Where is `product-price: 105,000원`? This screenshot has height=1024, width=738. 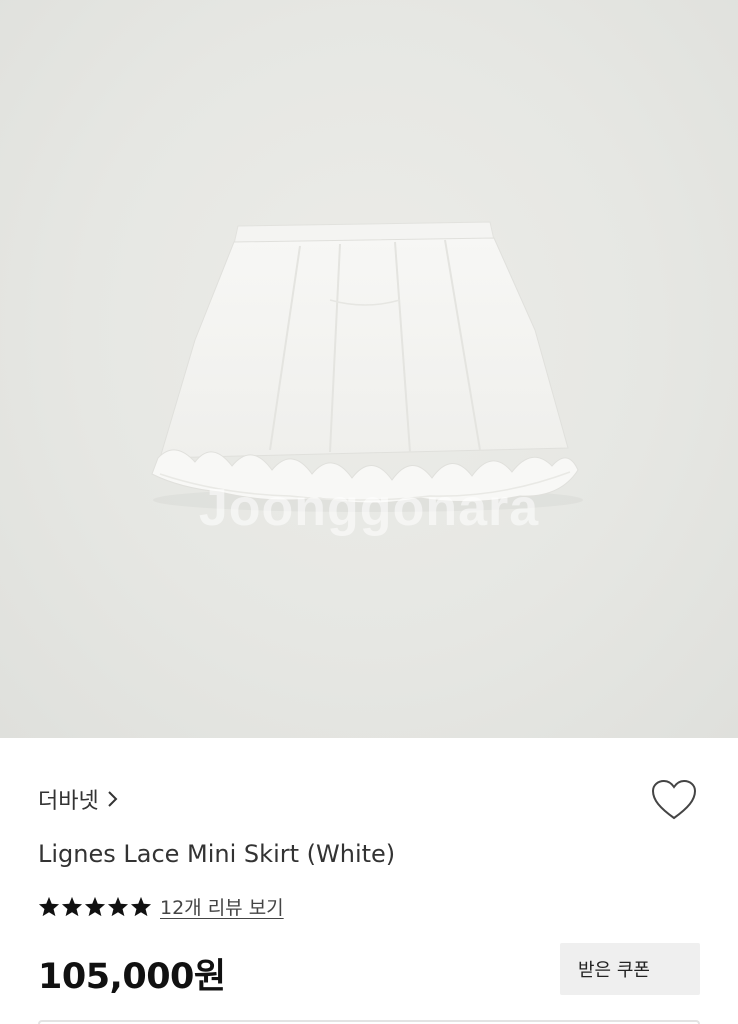
product-price: 105,000원 is located at coordinates (132, 977).